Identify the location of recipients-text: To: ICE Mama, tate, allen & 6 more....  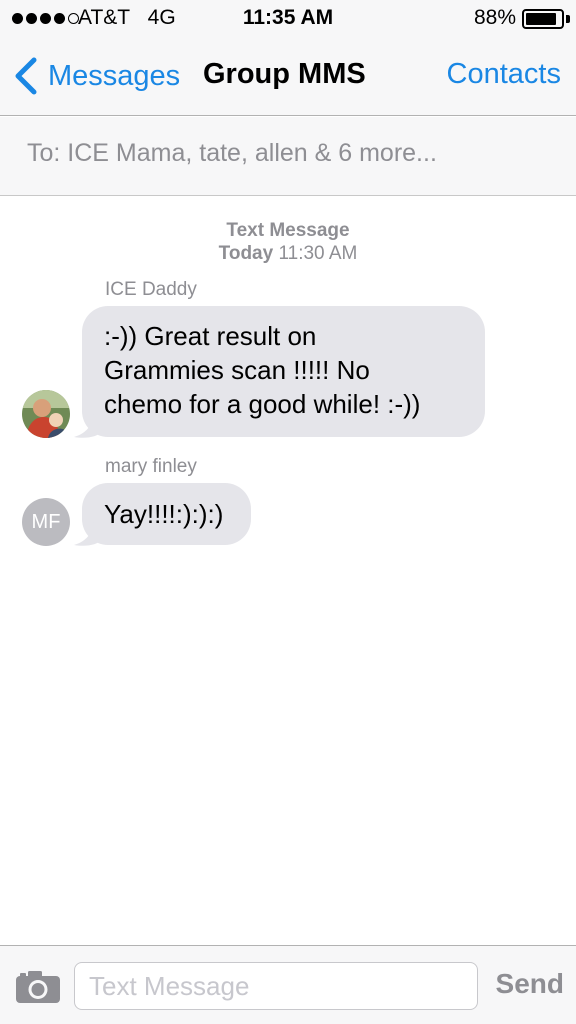
(232, 153).